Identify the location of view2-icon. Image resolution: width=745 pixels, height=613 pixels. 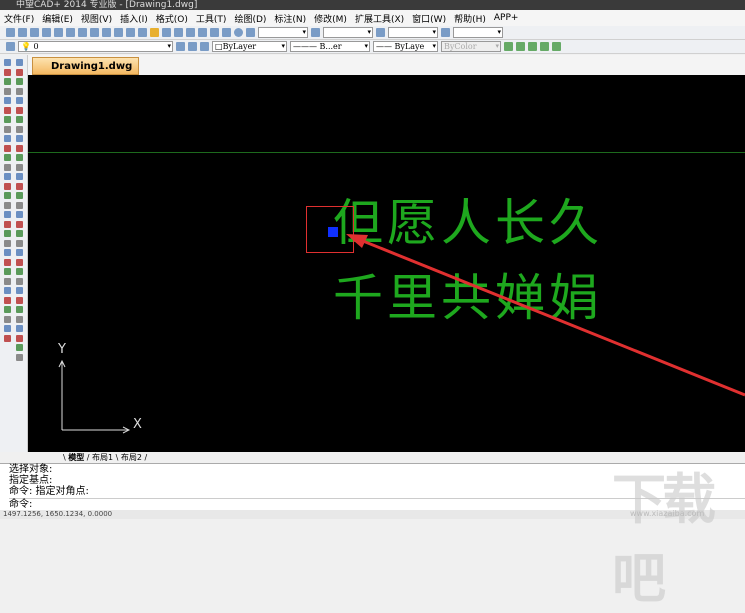
(520, 46).